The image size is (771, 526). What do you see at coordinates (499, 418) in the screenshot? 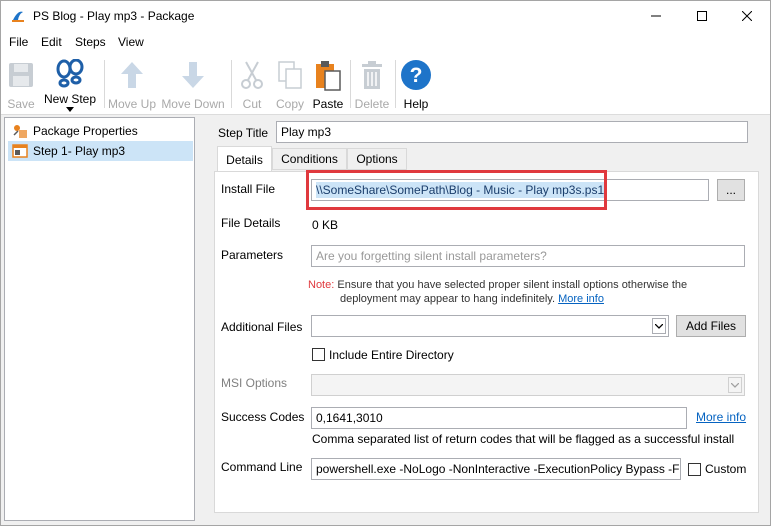
I see `success-codes-input: 0,1641,3010` at bounding box center [499, 418].